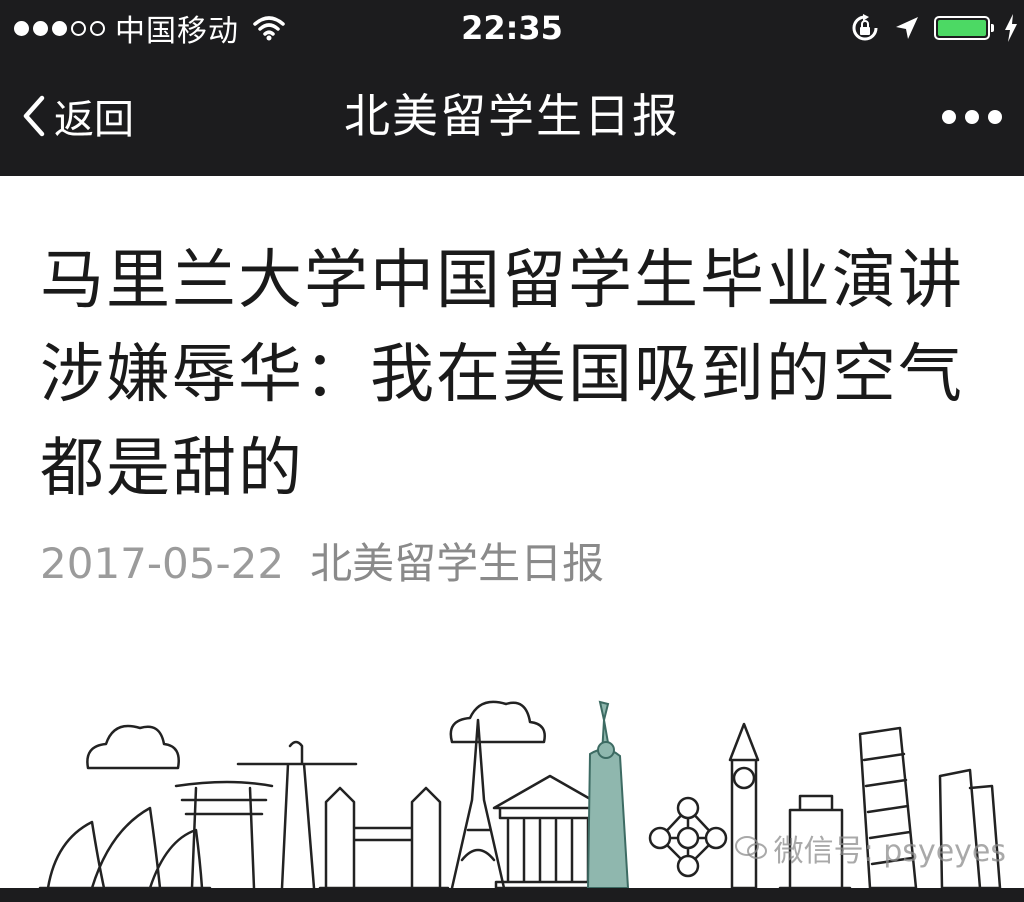 Image resolution: width=1024 pixels, height=902 pixels. I want to click on wechat-watermark: 微信号: psyeyes, so click(870, 848).